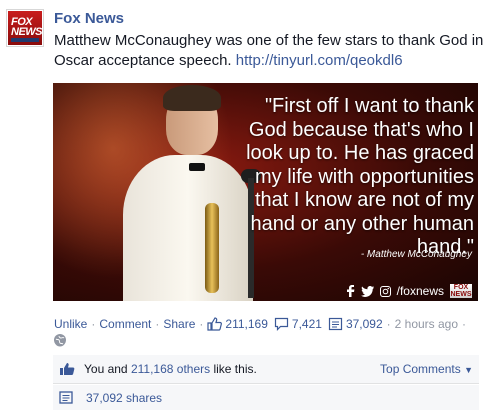  Describe the element at coordinates (124, 398) in the screenshot. I see `shares-summary-link: 37,092 shares` at that location.